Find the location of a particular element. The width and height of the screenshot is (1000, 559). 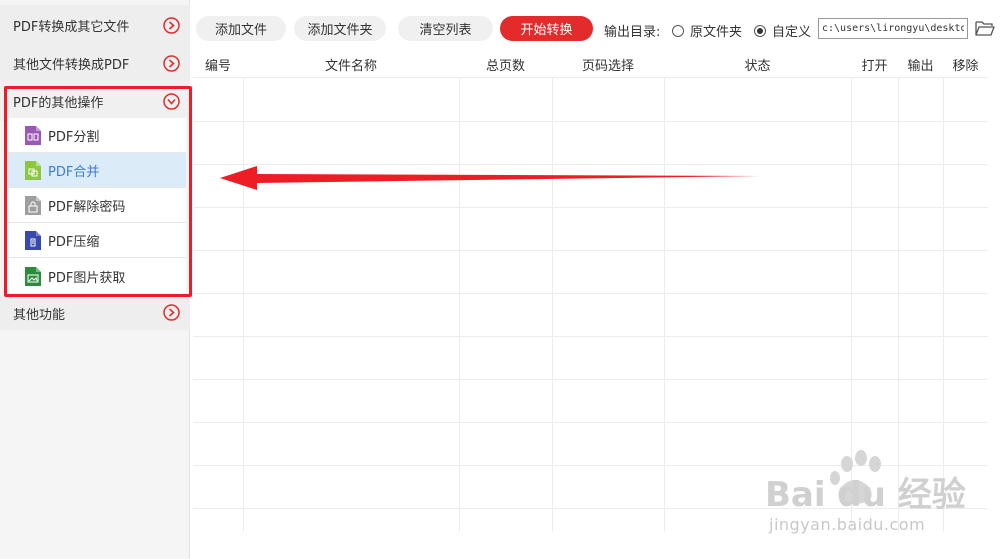

column-header-index: 编号 is located at coordinates (217, 66).